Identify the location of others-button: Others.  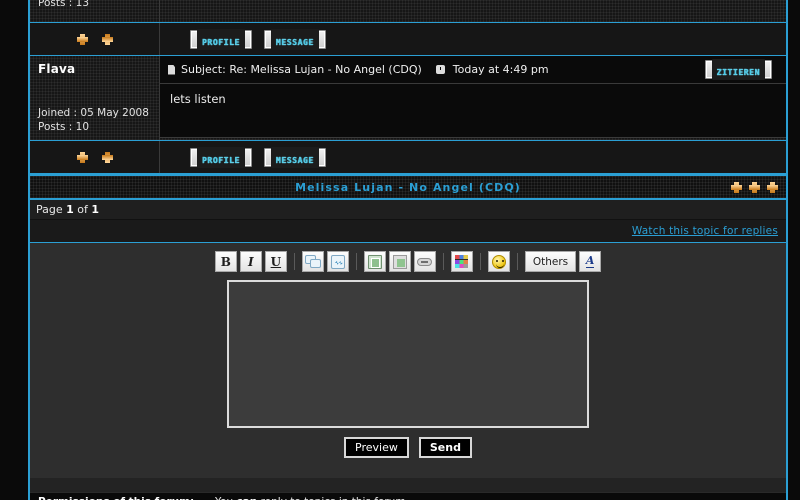
(550, 262).